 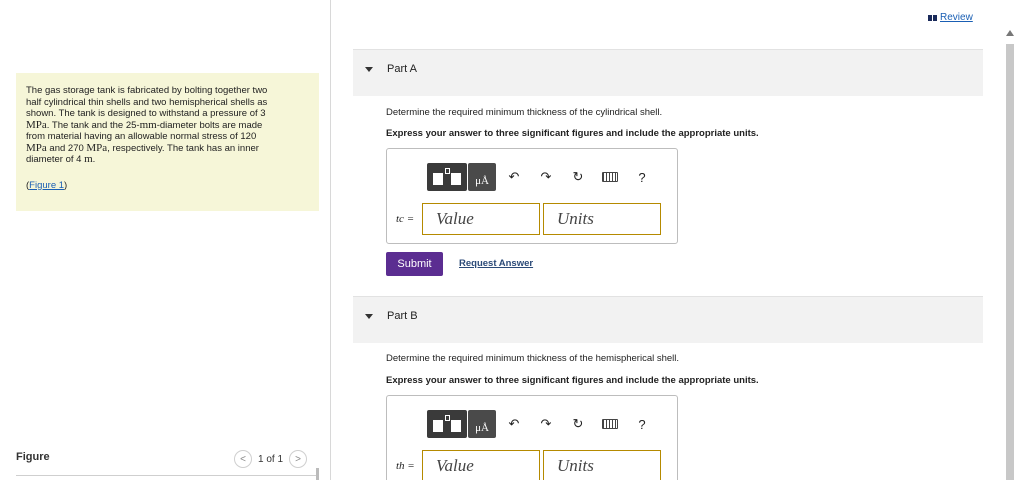 I want to click on part-b-answer-box: μÅ ↶ ↷ ↻ ? th = Value Units, so click(x=532, y=437).